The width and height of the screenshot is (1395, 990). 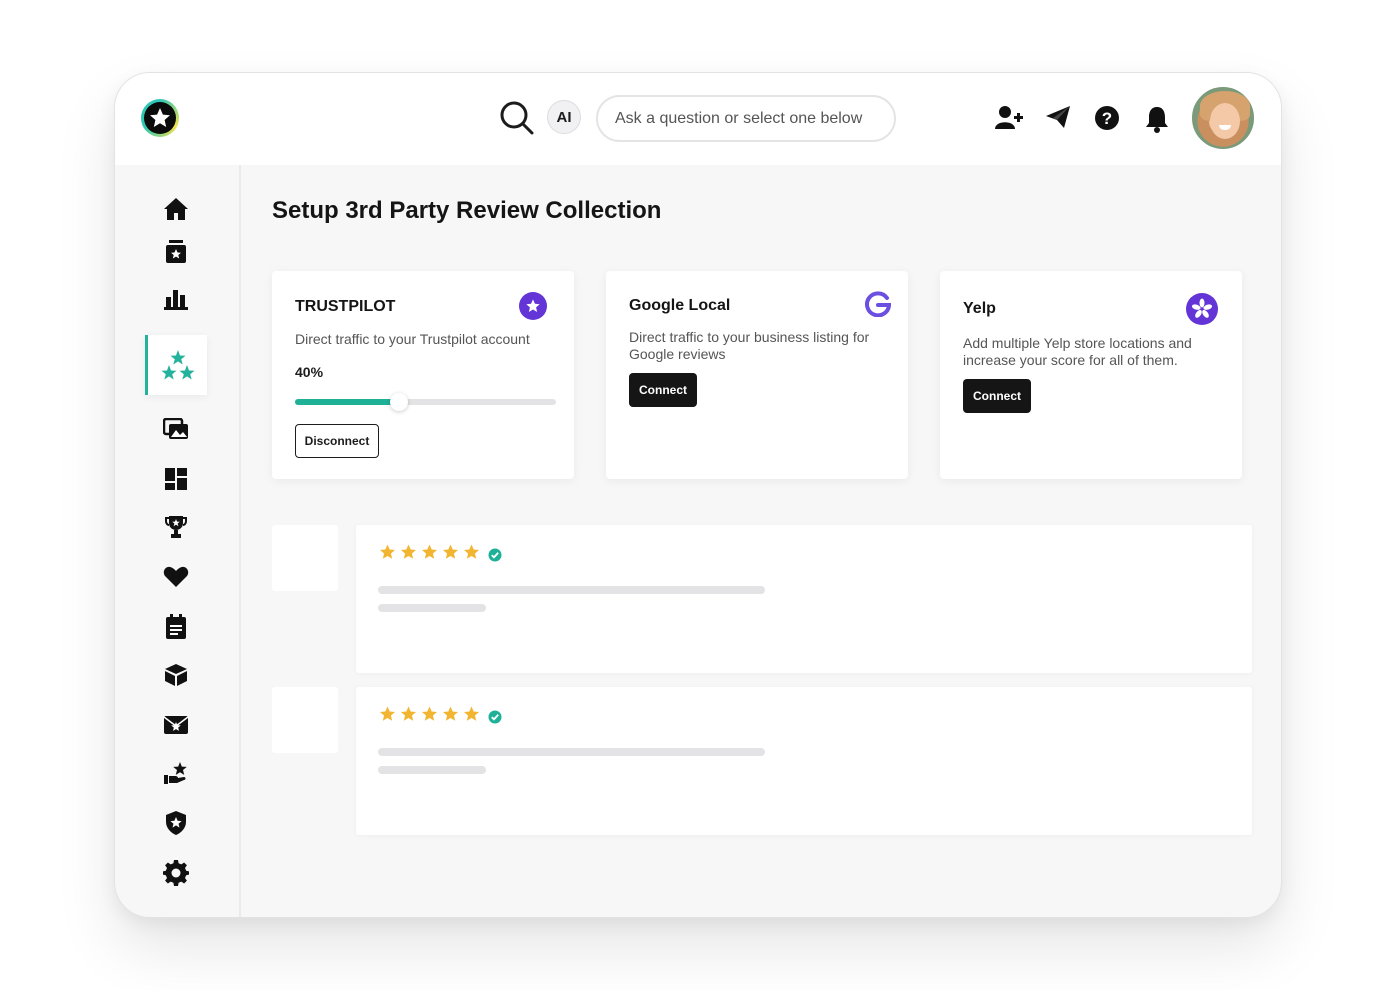 What do you see at coordinates (517, 120) in the screenshot?
I see `search-icon` at bounding box center [517, 120].